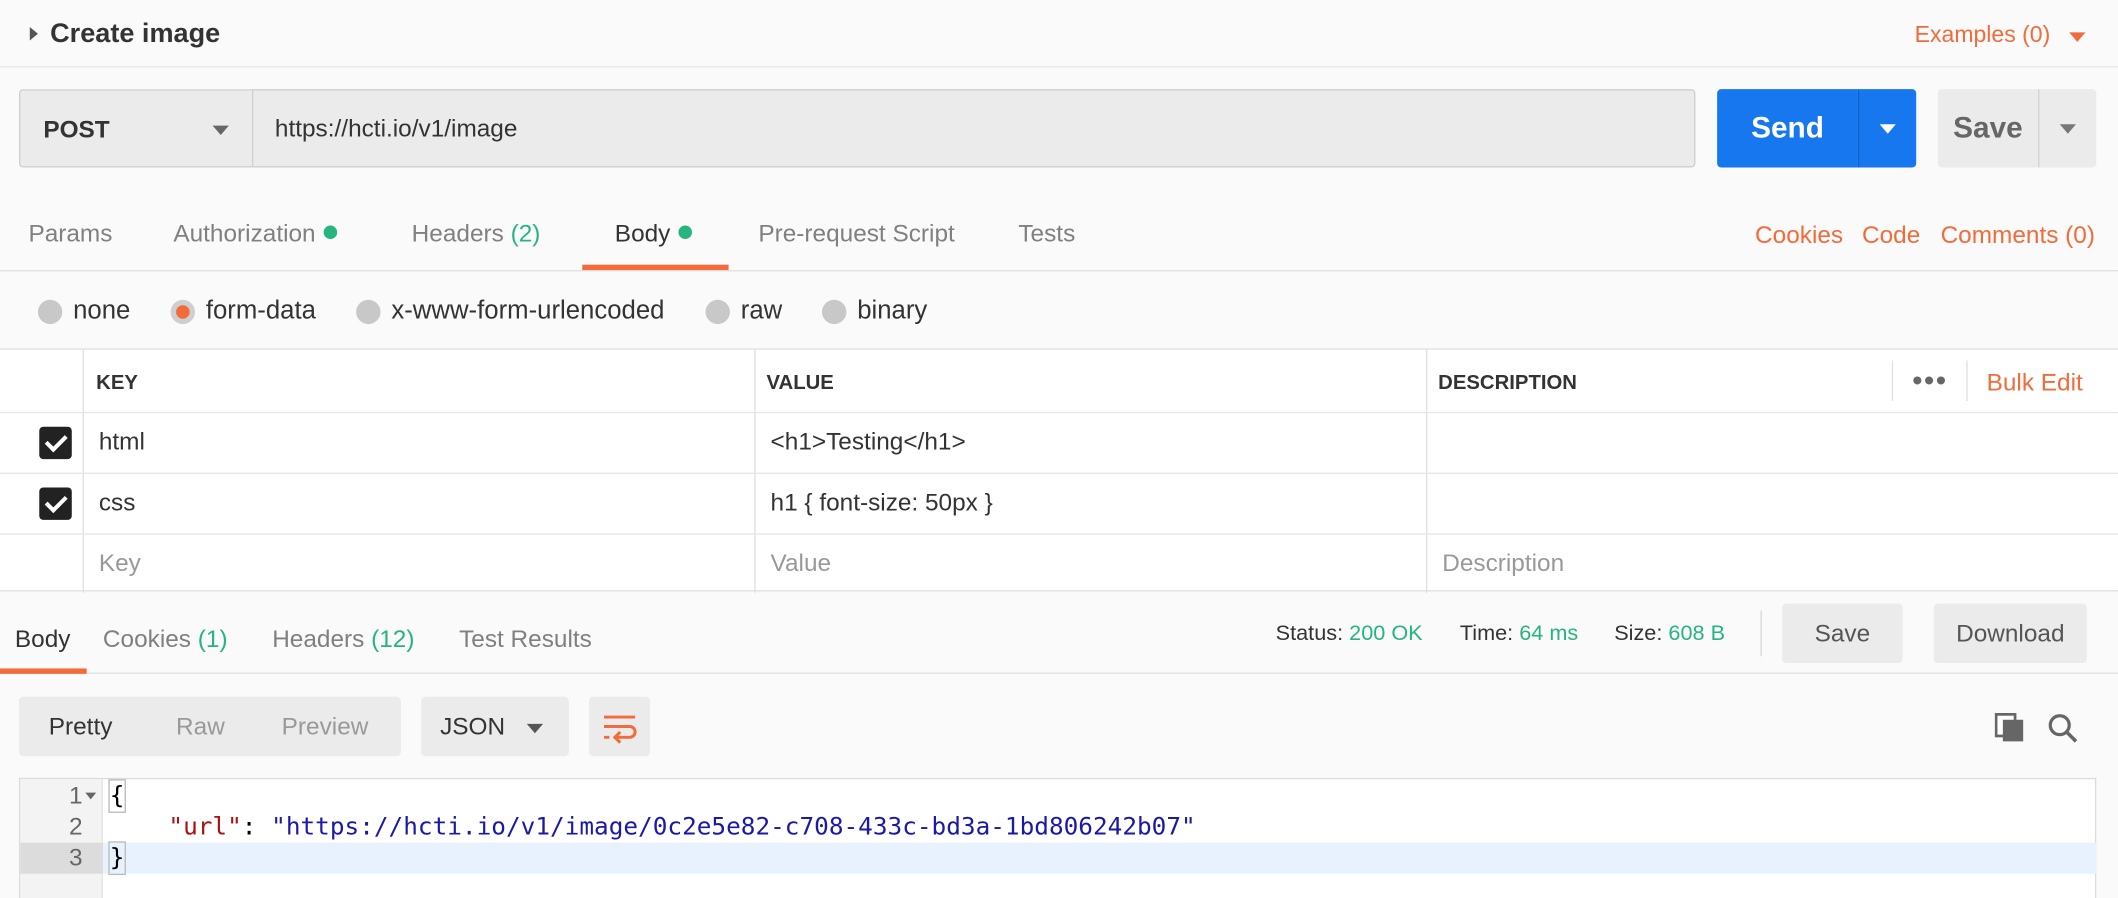 The height and width of the screenshot is (898, 2118). Describe the element at coordinates (800, 383) in the screenshot. I see `column-header-value: VALUE` at that location.